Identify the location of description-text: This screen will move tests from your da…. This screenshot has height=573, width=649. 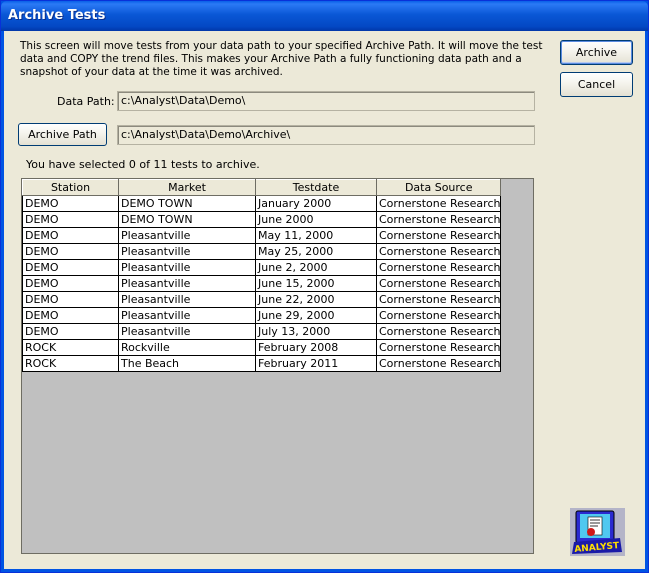
(281, 59).